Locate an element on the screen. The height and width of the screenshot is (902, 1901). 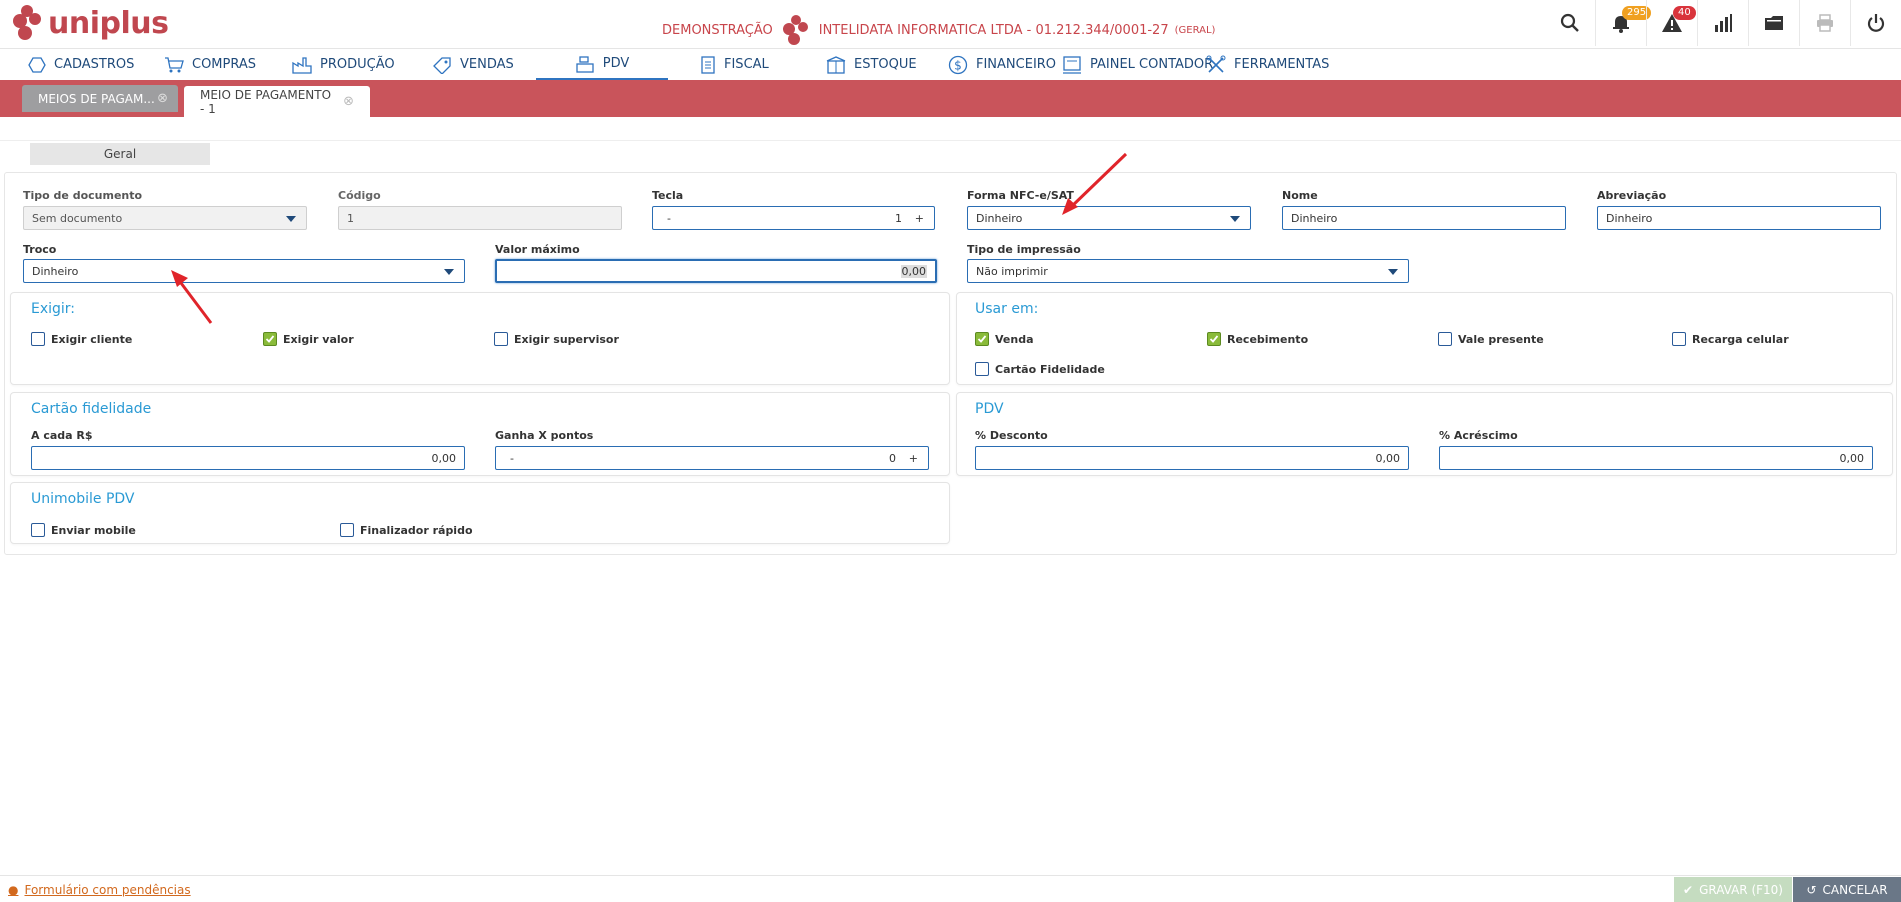
pending-label: Formulário com pendências is located at coordinates (107, 890).